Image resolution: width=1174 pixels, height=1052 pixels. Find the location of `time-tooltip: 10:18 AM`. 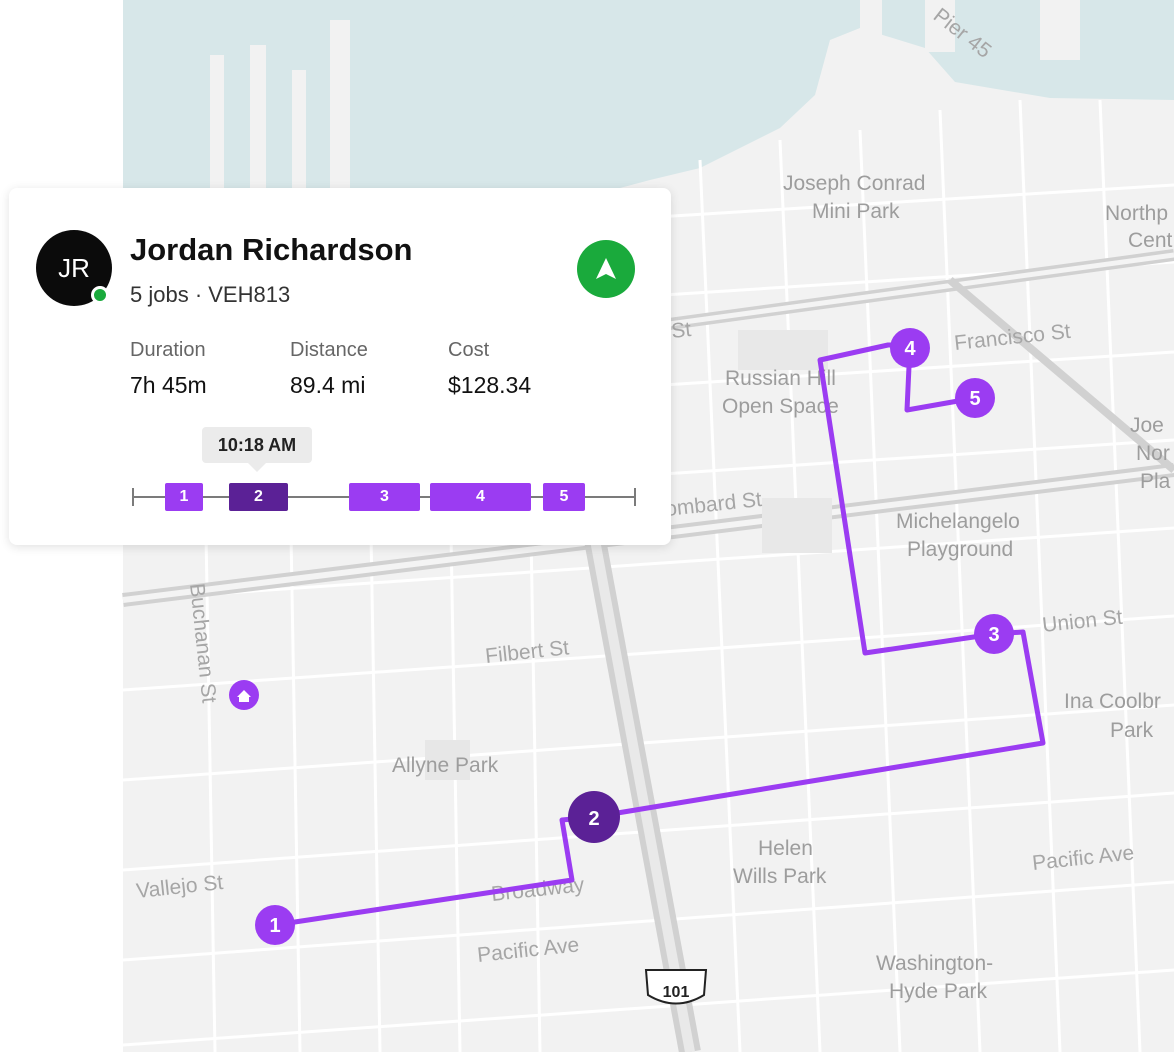

time-tooltip: 10:18 AM is located at coordinates (257, 445).